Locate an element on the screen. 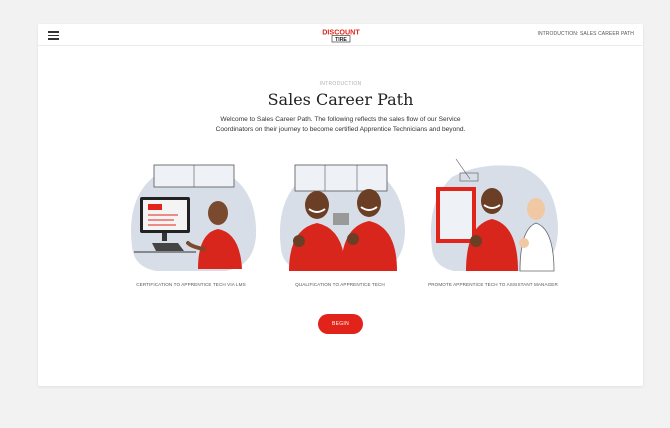  begin-button: BEGIN is located at coordinates (340, 324).